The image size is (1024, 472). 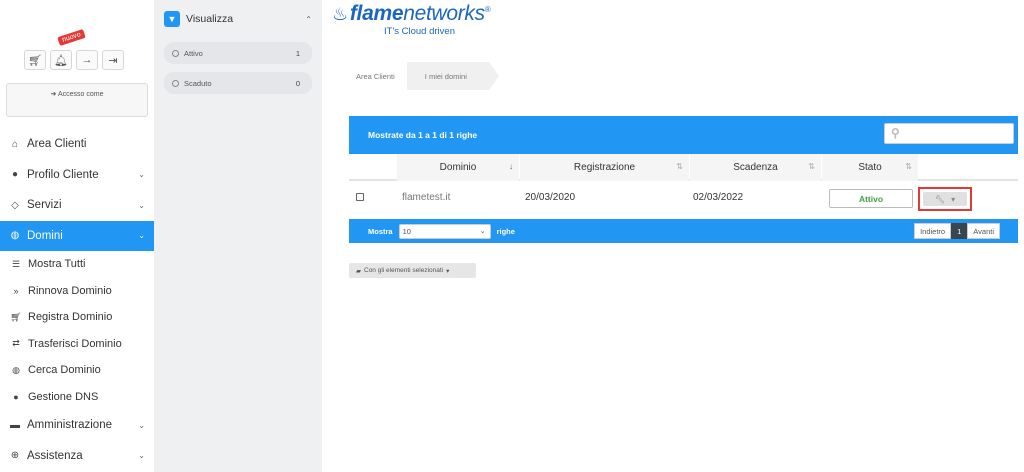 I want to click on sub-gestione-dns: ● Gestione DNS, so click(x=77, y=397).